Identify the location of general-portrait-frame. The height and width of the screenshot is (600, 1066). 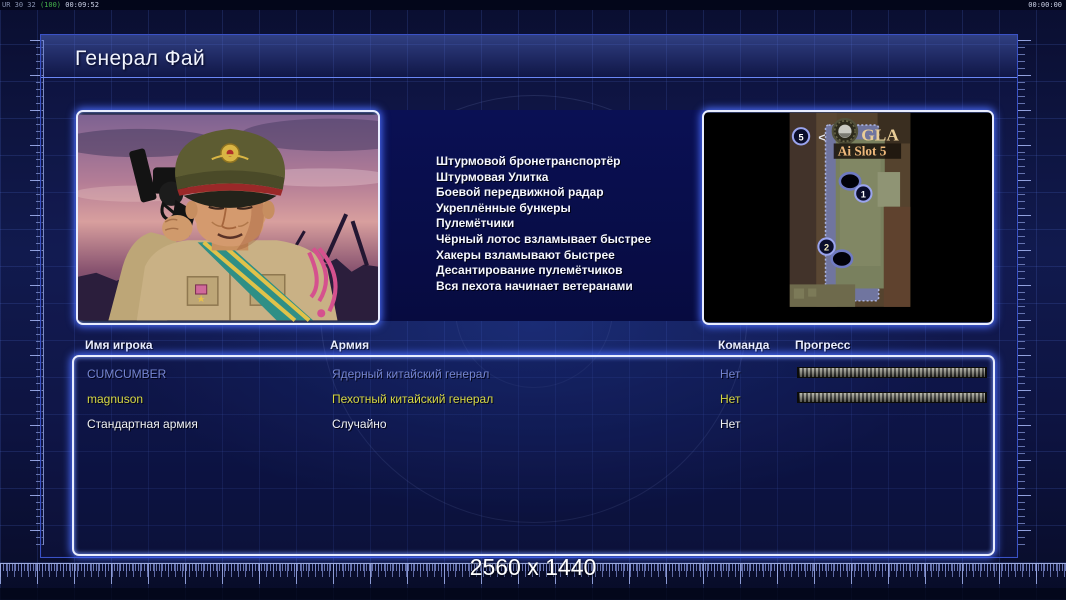
(228, 217).